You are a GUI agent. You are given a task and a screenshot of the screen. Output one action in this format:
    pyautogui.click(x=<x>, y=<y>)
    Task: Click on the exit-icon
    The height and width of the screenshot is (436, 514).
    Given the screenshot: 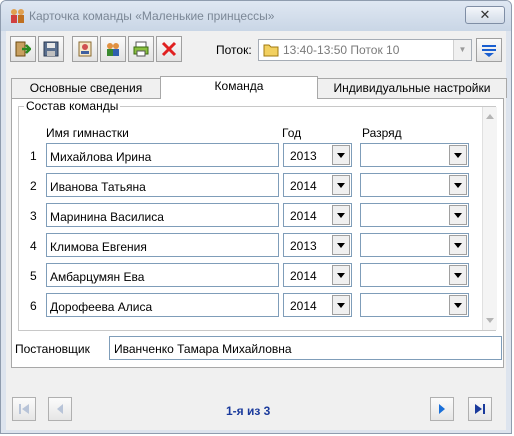 What is the action you would take?
    pyautogui.click(x=23, y=49)
    